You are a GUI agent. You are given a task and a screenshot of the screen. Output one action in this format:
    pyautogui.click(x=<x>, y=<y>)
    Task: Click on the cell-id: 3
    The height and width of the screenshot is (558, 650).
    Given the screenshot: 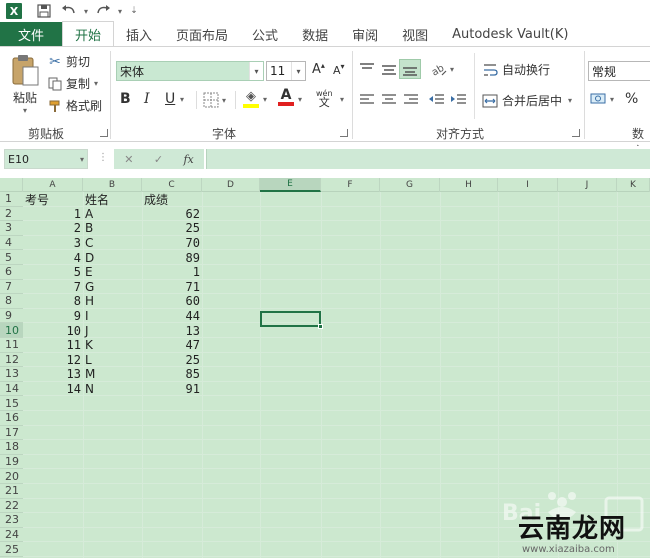 What is the action you would take?
    pyautogui.click(x=53, y=243)
    